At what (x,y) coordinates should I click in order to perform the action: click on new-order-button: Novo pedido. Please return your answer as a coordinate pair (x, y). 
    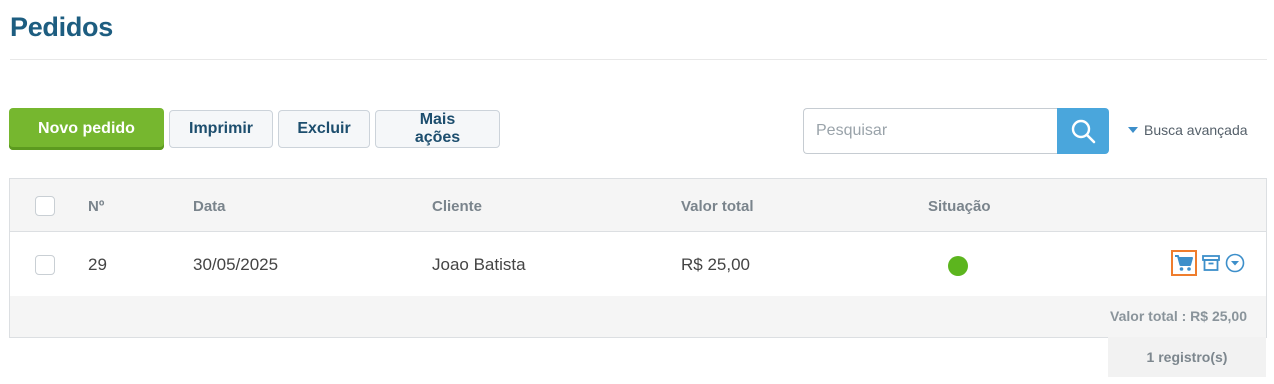
    Looking at the image, I should click on (86, 129).